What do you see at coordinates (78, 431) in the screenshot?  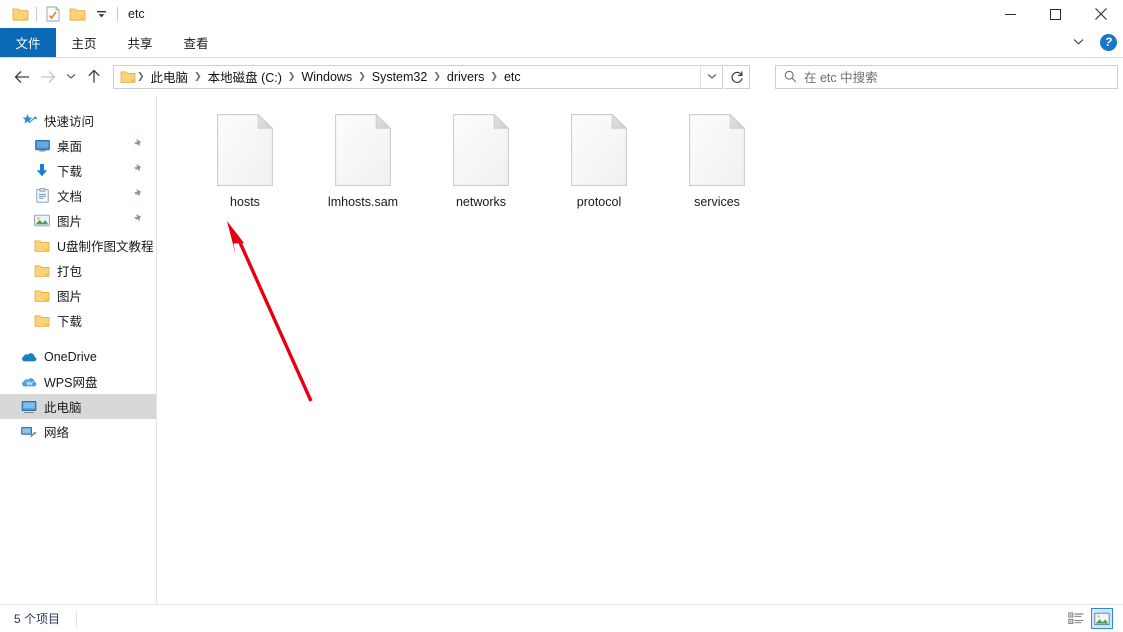 I see `sidebar-item-network: 网络` at bounding box center [78, 431].